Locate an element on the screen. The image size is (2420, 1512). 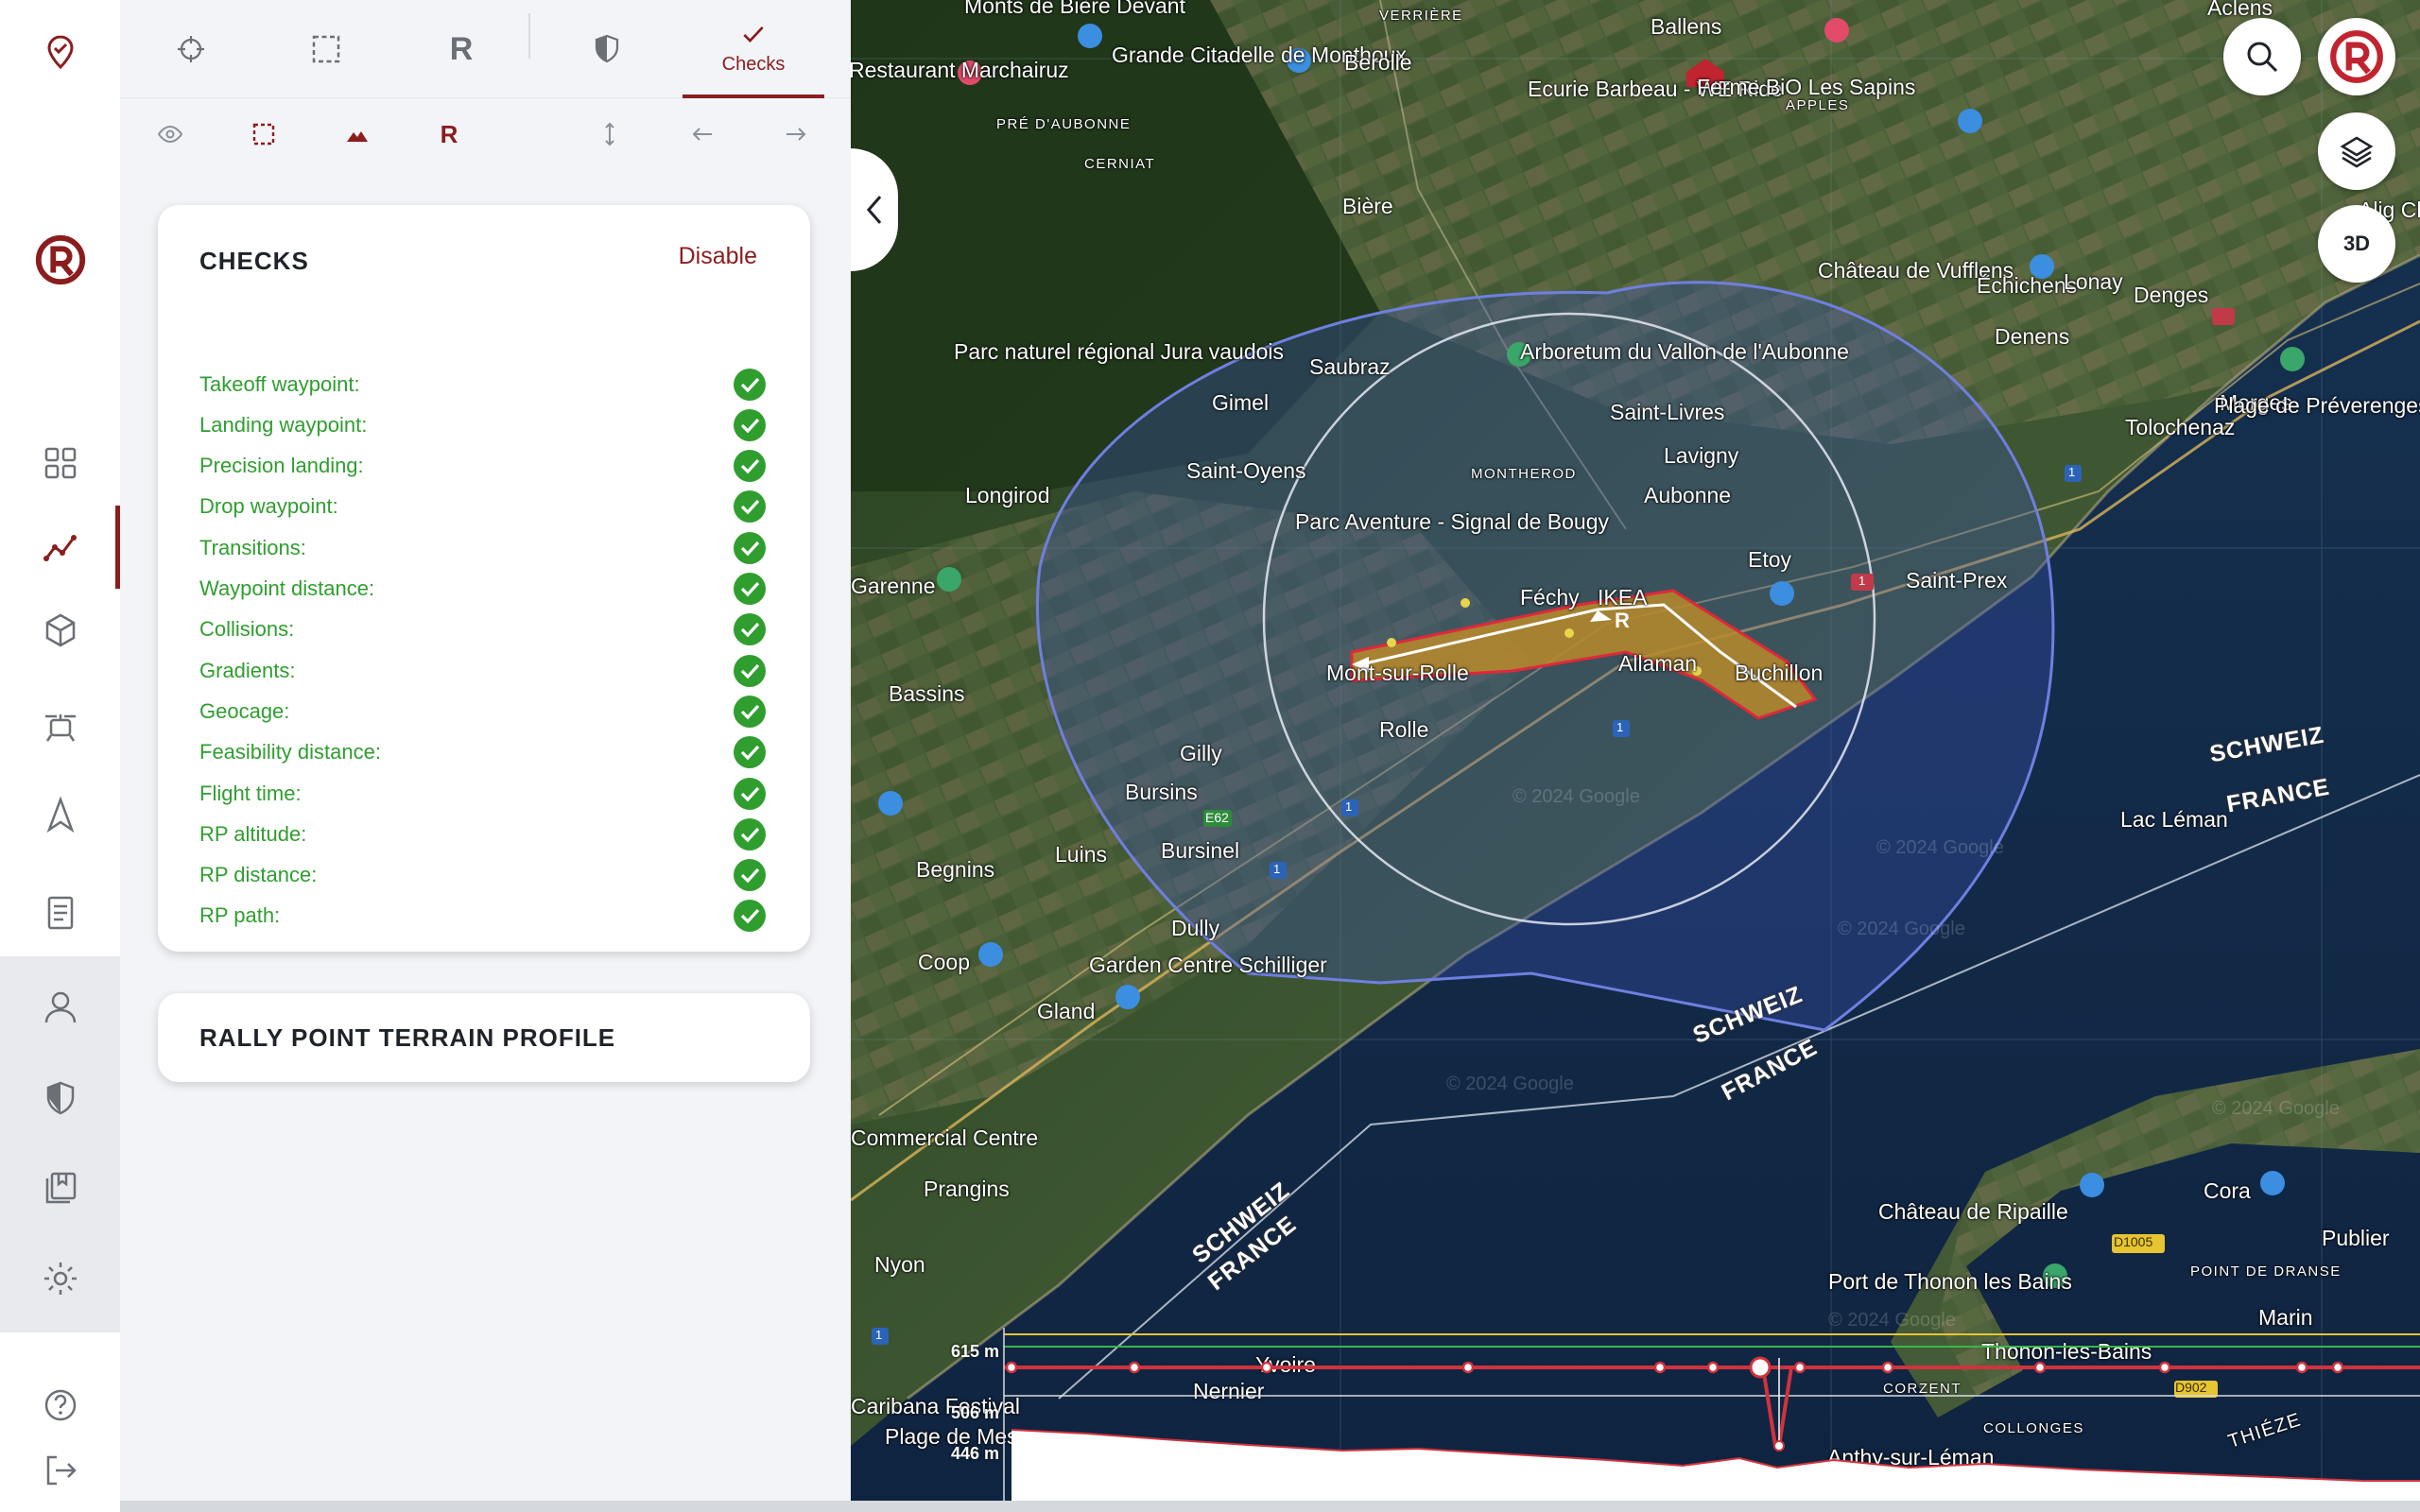
horizontal-scrollbar is located at coordinates (1270, 1506).